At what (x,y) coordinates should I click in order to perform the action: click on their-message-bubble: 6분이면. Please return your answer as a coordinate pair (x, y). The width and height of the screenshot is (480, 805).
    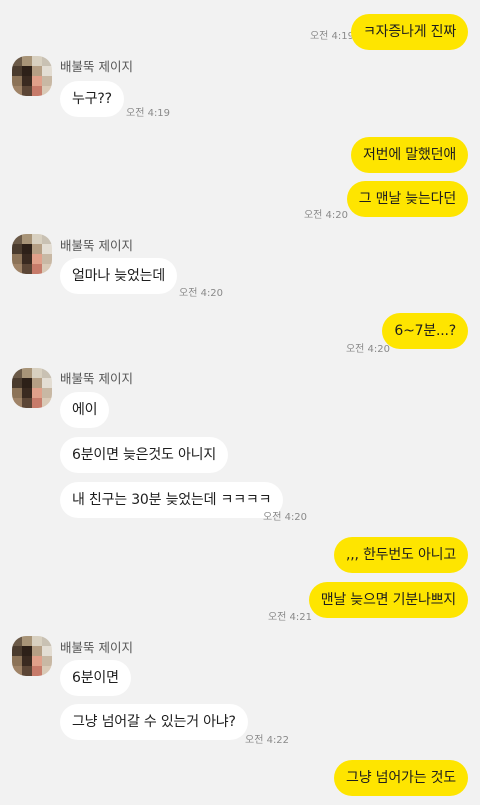
    Looking at the image, I should click on (95, 678).